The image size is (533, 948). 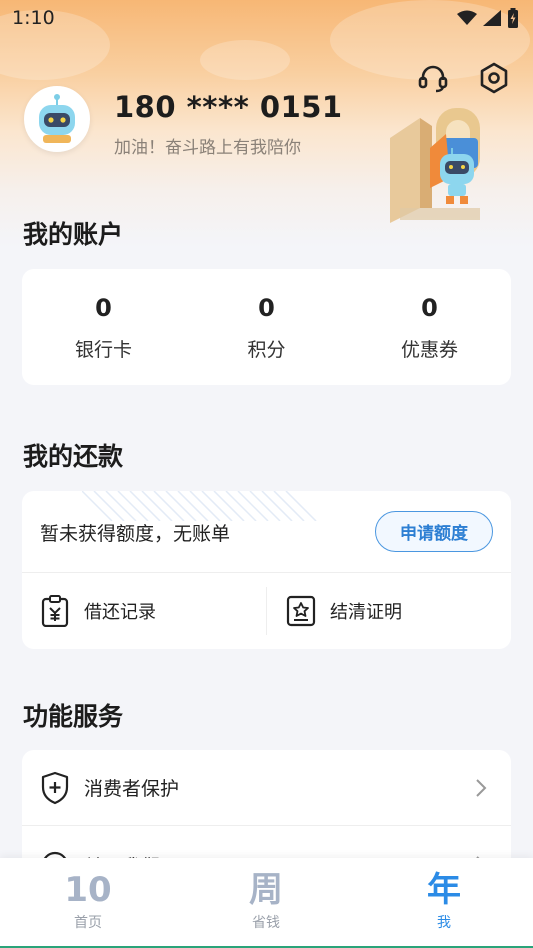 I want to click on wifi-icon, so click(x=467, y=17).